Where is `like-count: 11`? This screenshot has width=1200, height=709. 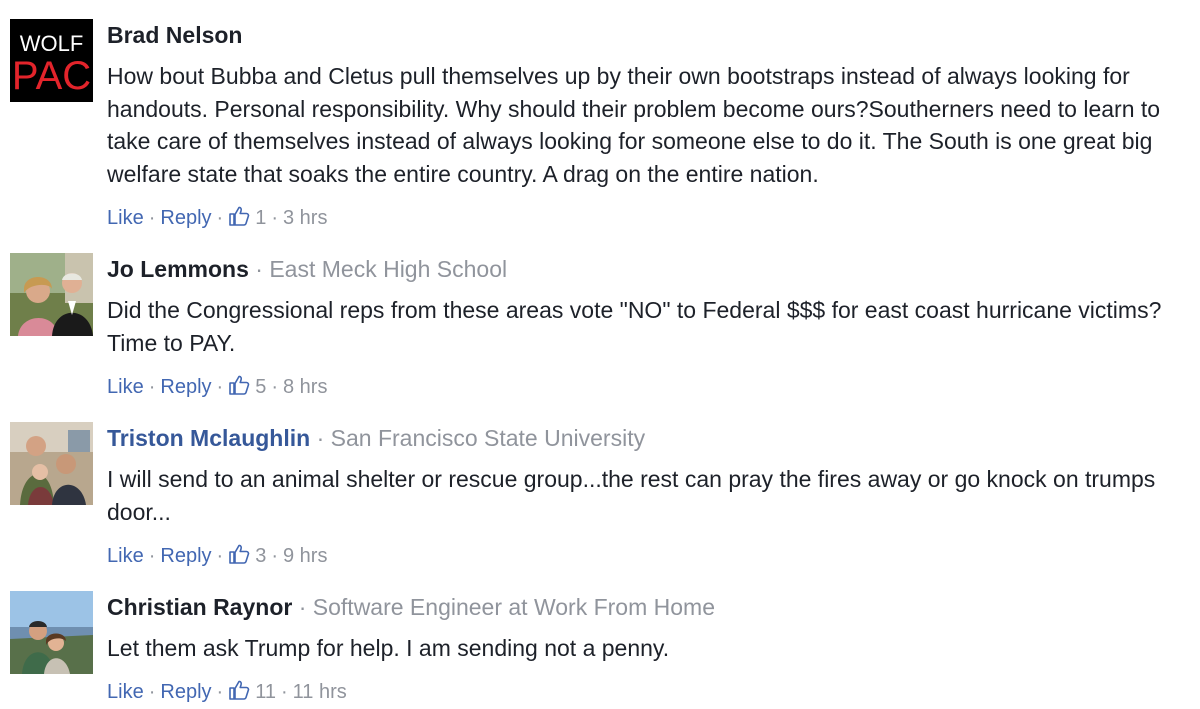 like-count: 11 is located at coordinates (265, 692).